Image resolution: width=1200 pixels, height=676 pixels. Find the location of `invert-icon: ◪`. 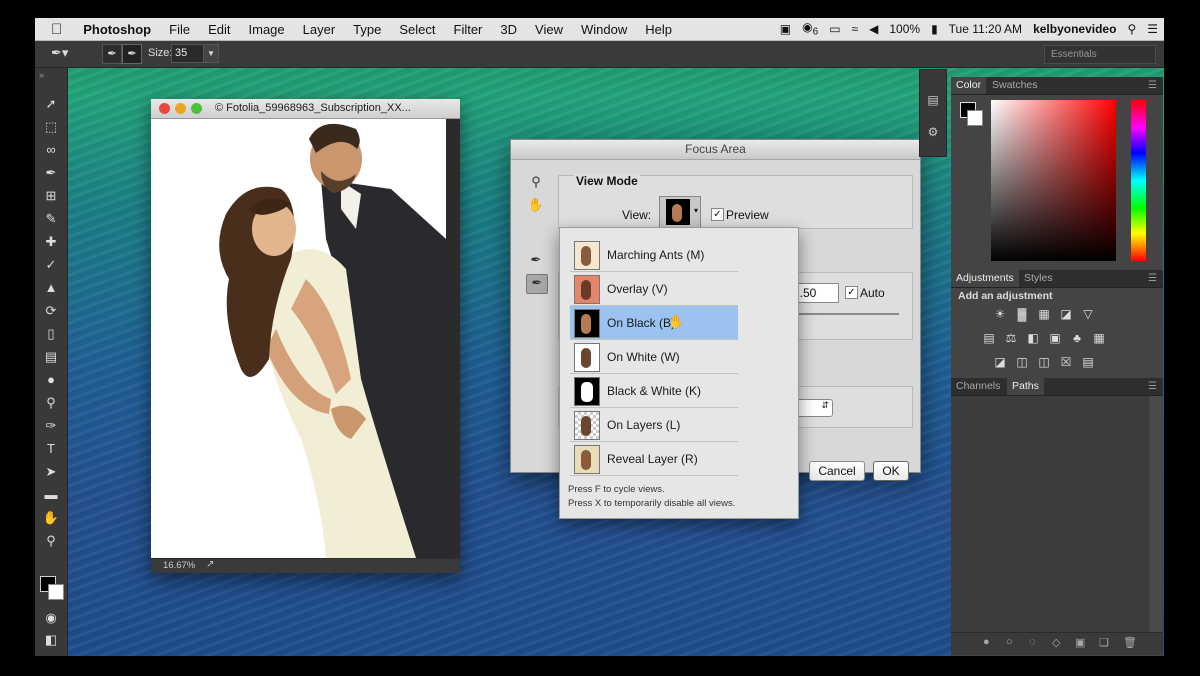

invert-icon: ◪ is located at coordinates (1000, 362).